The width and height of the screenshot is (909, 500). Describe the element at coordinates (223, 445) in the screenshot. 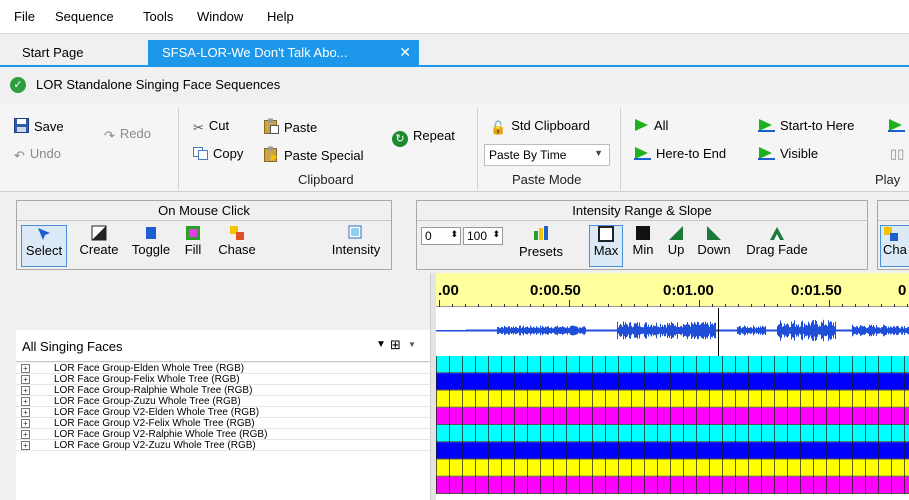

I see `channel-row: + LOR Face Group V2-Zuzu Whole Tree (RGB)` at that location.